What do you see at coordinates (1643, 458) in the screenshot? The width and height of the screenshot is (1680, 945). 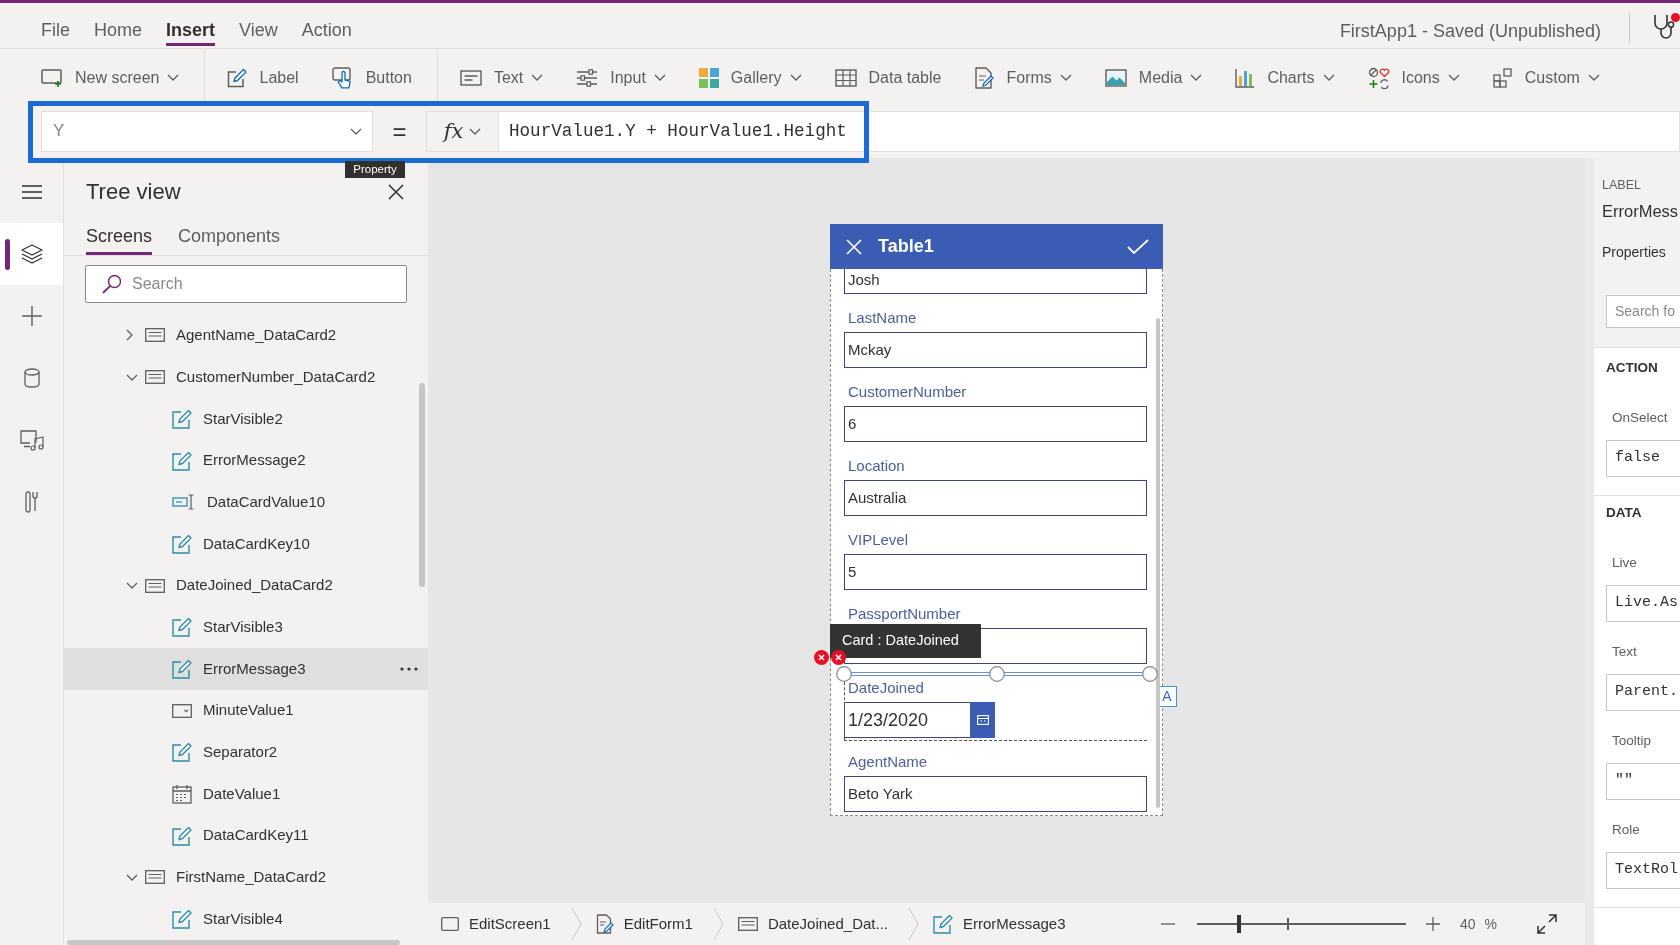 I see `property-input: false` at bounding box center [1643, 458].